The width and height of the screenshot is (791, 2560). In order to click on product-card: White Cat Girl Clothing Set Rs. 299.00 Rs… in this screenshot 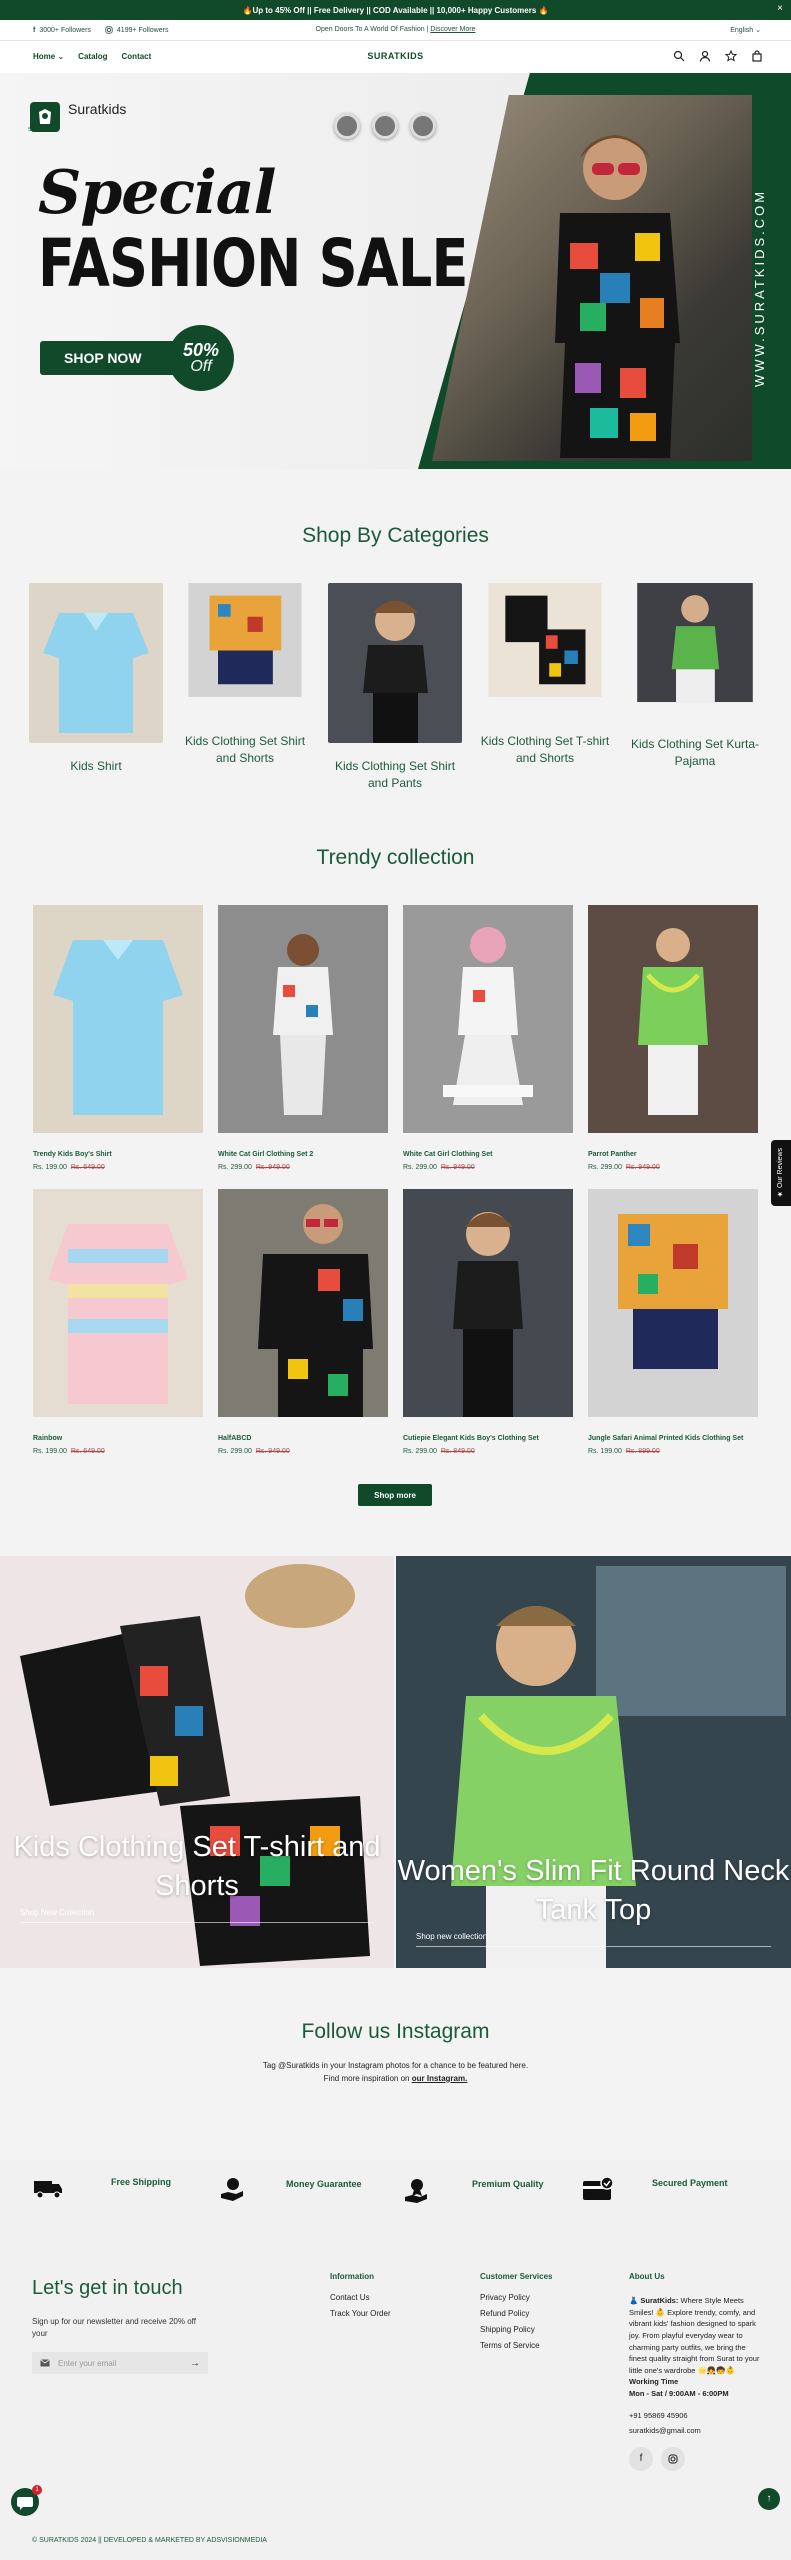, I will do `click(488, 1038)`.